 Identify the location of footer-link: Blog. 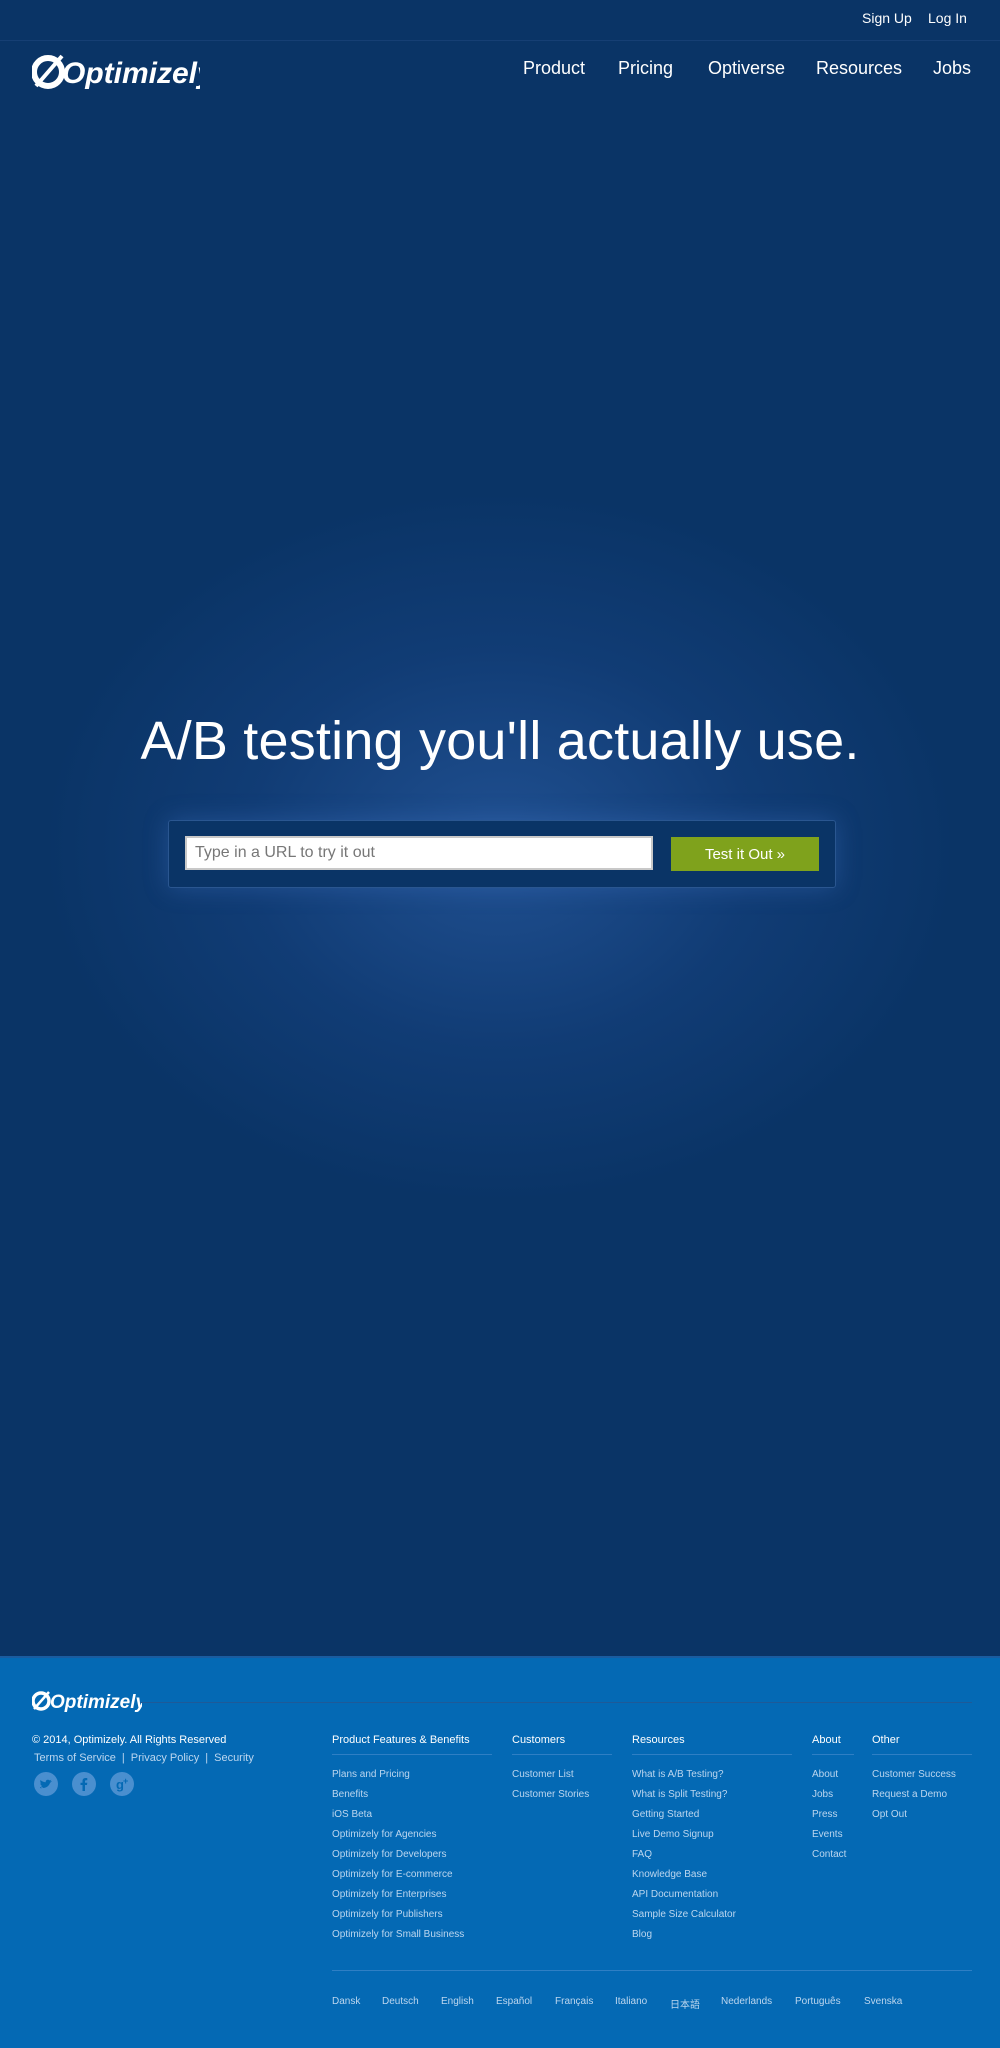
(712, 1939).